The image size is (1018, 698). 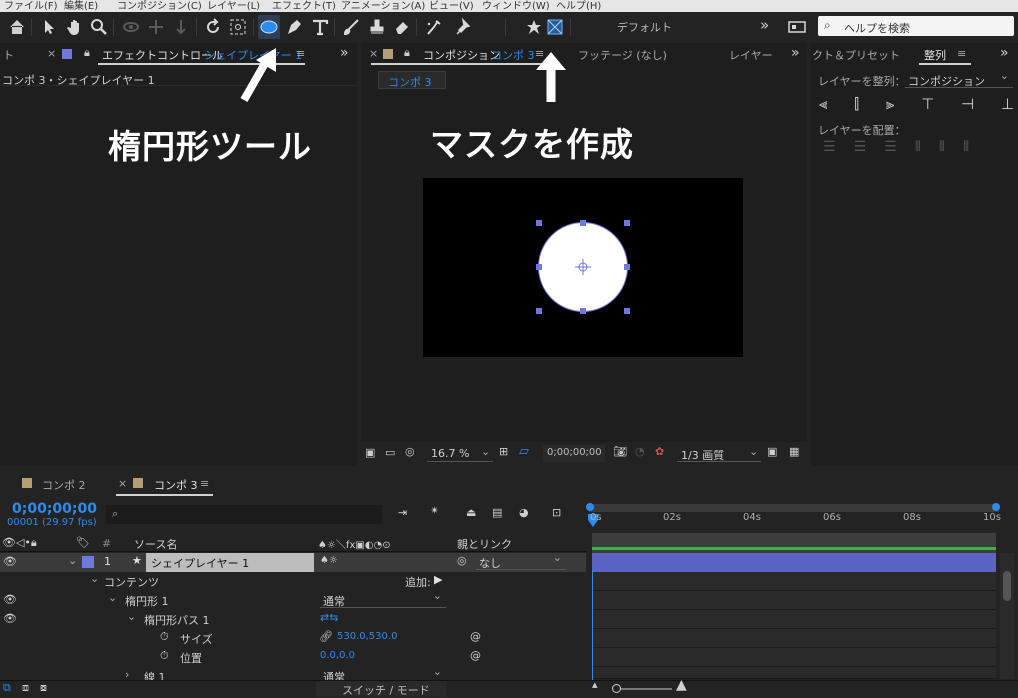 What do you see at coordinates (794, 508) in the screenshot?
I see `work-area-bar` at bounding box center [794, 508].